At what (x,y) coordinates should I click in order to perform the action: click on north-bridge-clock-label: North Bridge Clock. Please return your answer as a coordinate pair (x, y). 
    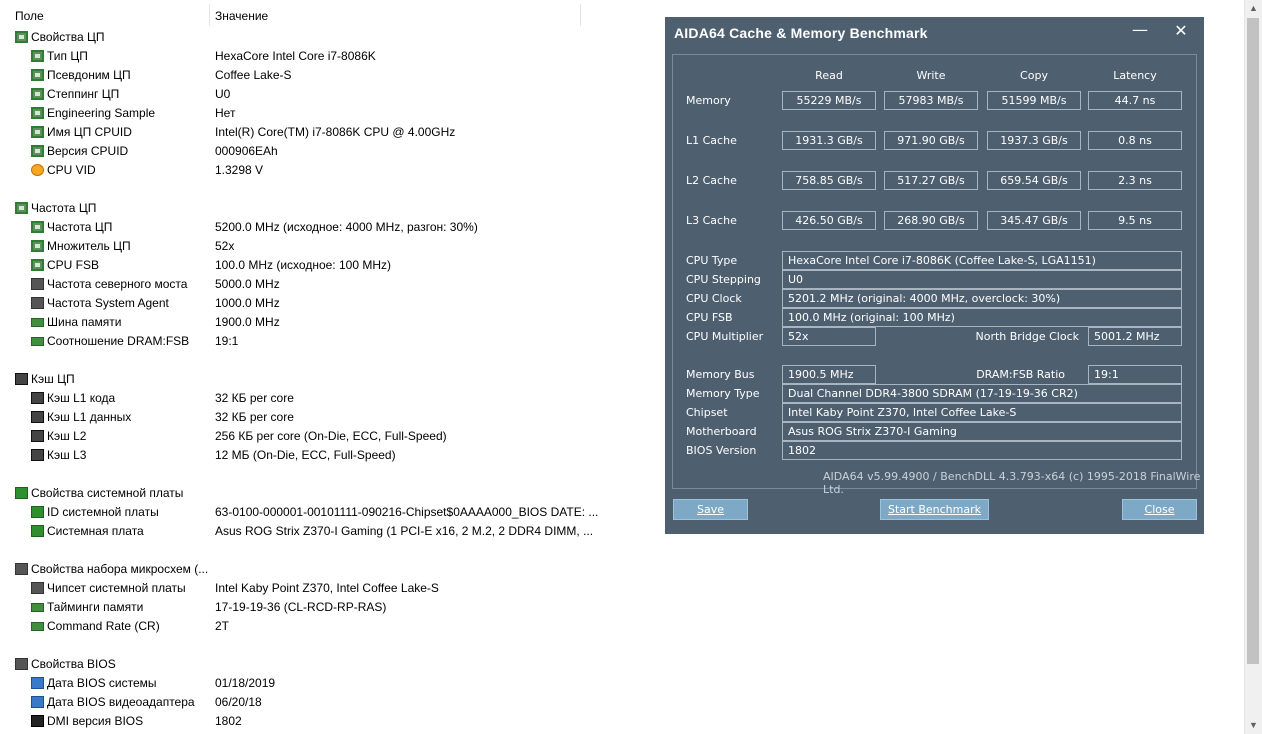
    Looking at the image, I should click on (1027, 336).